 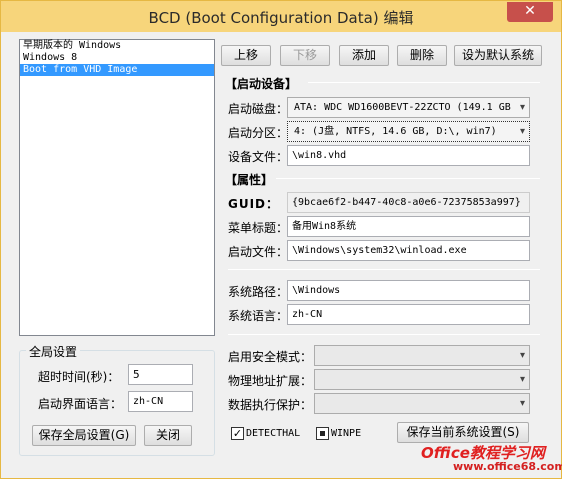 I want to click on safe-mode-select: ▾, so click(x=422, y=355).